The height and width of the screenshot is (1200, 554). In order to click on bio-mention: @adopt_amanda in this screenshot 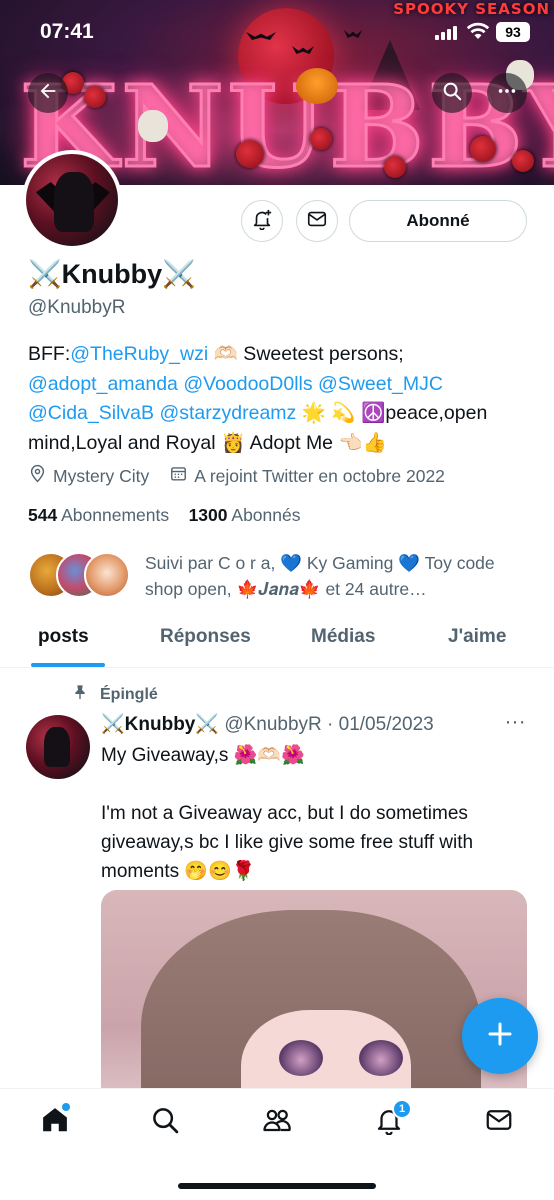, I will do `click(103, 384)`.